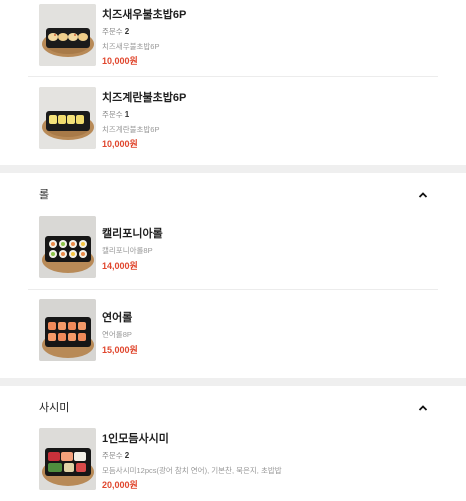  Describe the element at coordinates (144, 15) in the screenshot. I see `item-name: 치즈새우불초밥6P` at that location.